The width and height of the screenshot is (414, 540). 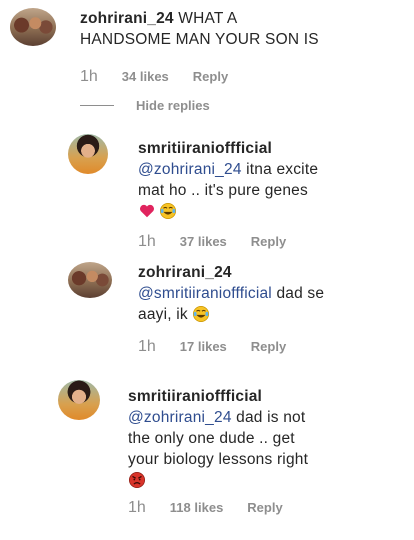 What do you see at coordinates (205, 293) in the screenshot?
I see `mention-link: @smritiiranioffficial` at bounding box center [205, 293].